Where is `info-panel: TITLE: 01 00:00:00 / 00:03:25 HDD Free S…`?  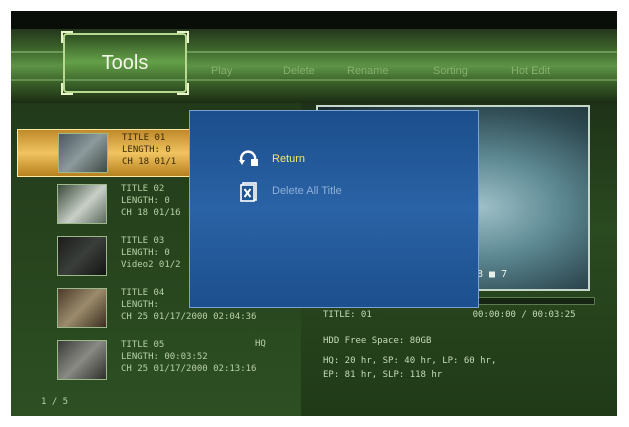
info-panel: TITLE: 01 00:00:00 / 00:03:25 HDD Free S… is located at coordinates (449, 345).